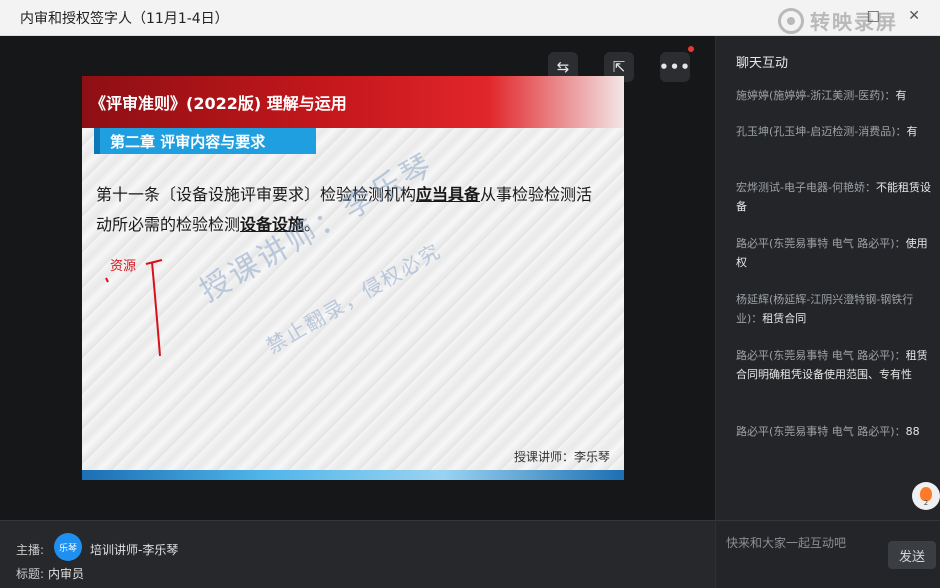 The width and height of the screenshot is (940, 588). What do you see at coordinates (834, 309) in the screenshot?
I see `chat-message: 杨延辉(杨延辉-江阴兴澄特钢-钢铁行业)：租赁合同` at bounding box center [834, 309].